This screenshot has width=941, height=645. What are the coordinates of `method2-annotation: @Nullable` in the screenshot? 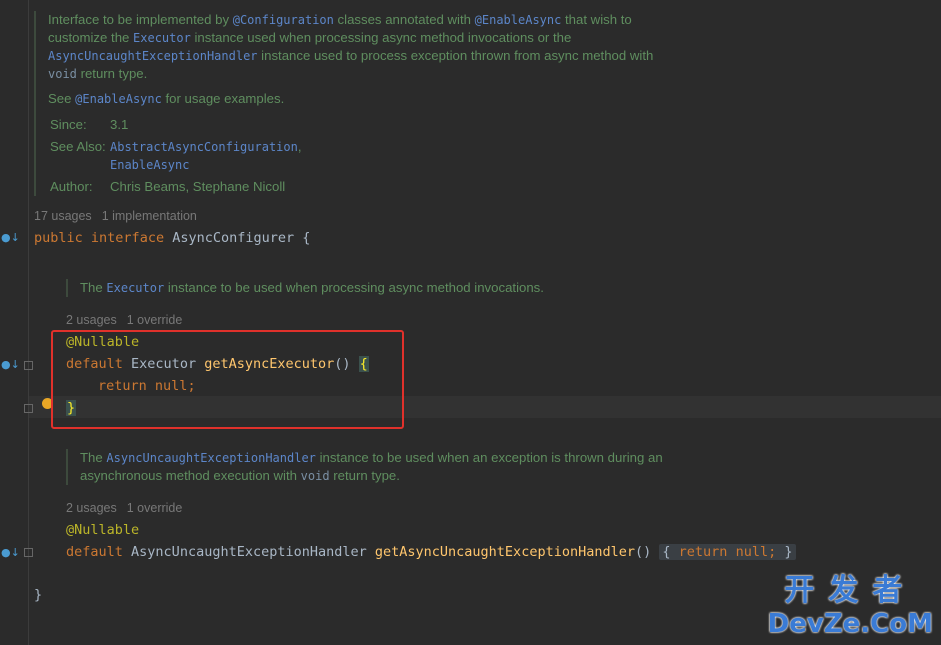 It's located at (103, 530).